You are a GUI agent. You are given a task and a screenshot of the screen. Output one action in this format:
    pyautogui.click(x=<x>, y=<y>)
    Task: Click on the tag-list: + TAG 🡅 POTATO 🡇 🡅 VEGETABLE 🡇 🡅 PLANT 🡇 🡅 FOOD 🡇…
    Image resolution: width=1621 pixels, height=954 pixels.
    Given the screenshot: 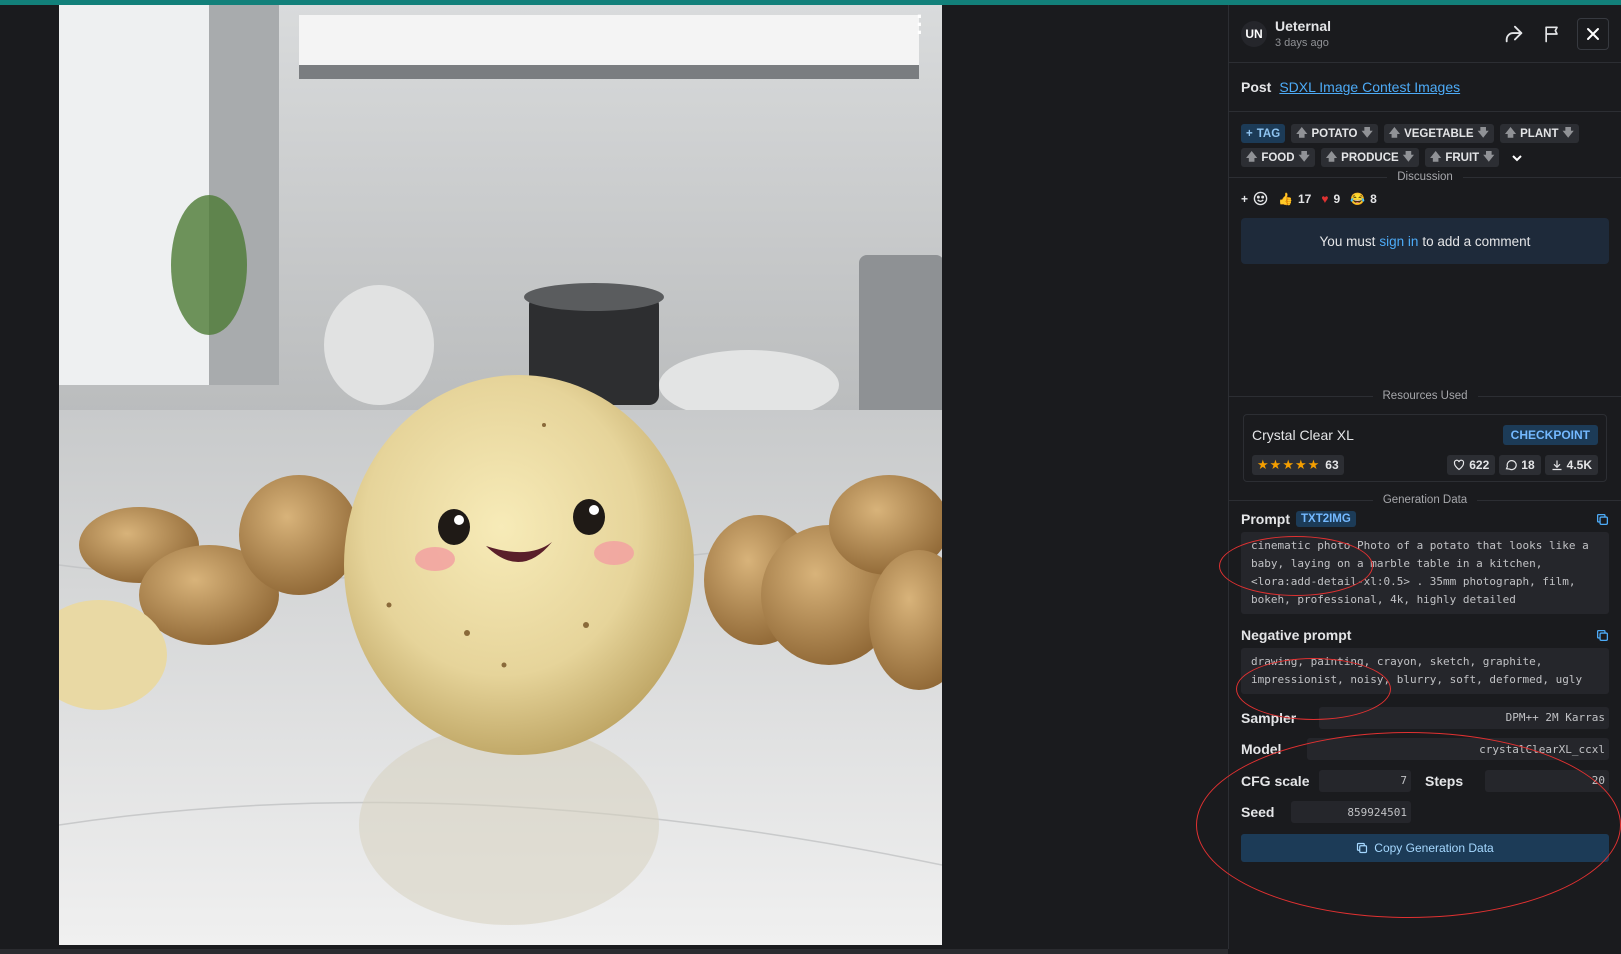 What is the action you would take?
    pyautogui.click(x=1425, y=141)
    